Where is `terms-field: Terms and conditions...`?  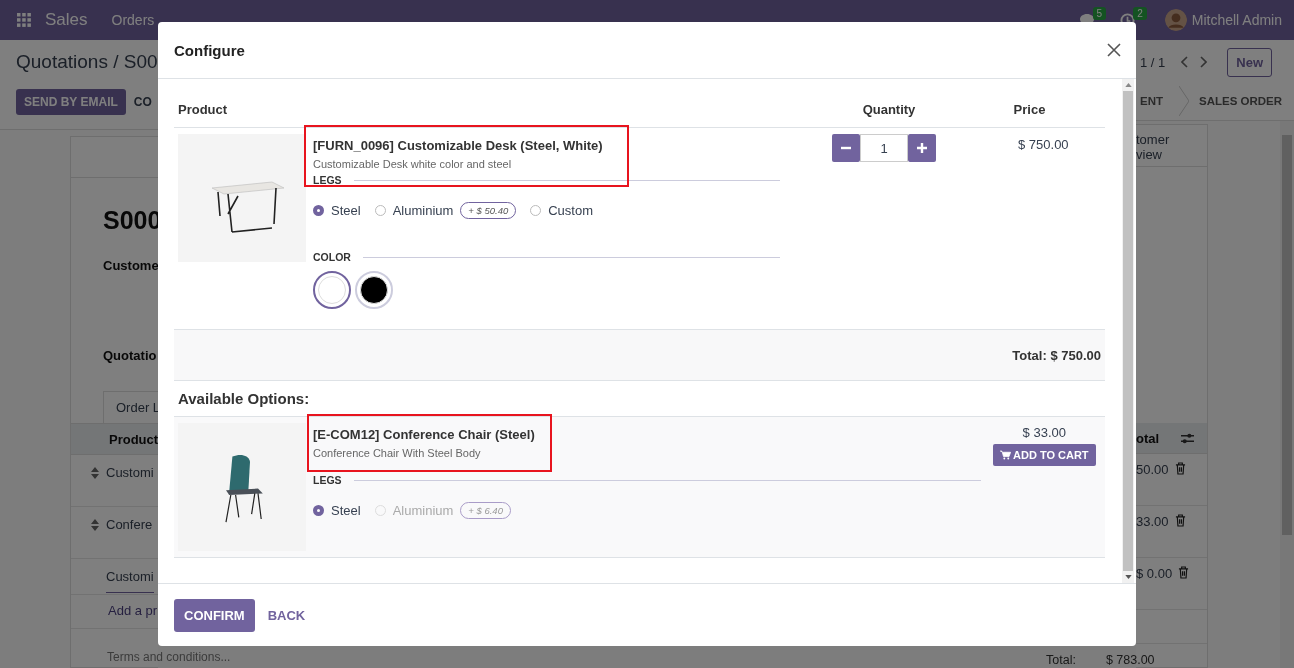 terms-field: Terms and conditions... is located at coordinates (169, 657).